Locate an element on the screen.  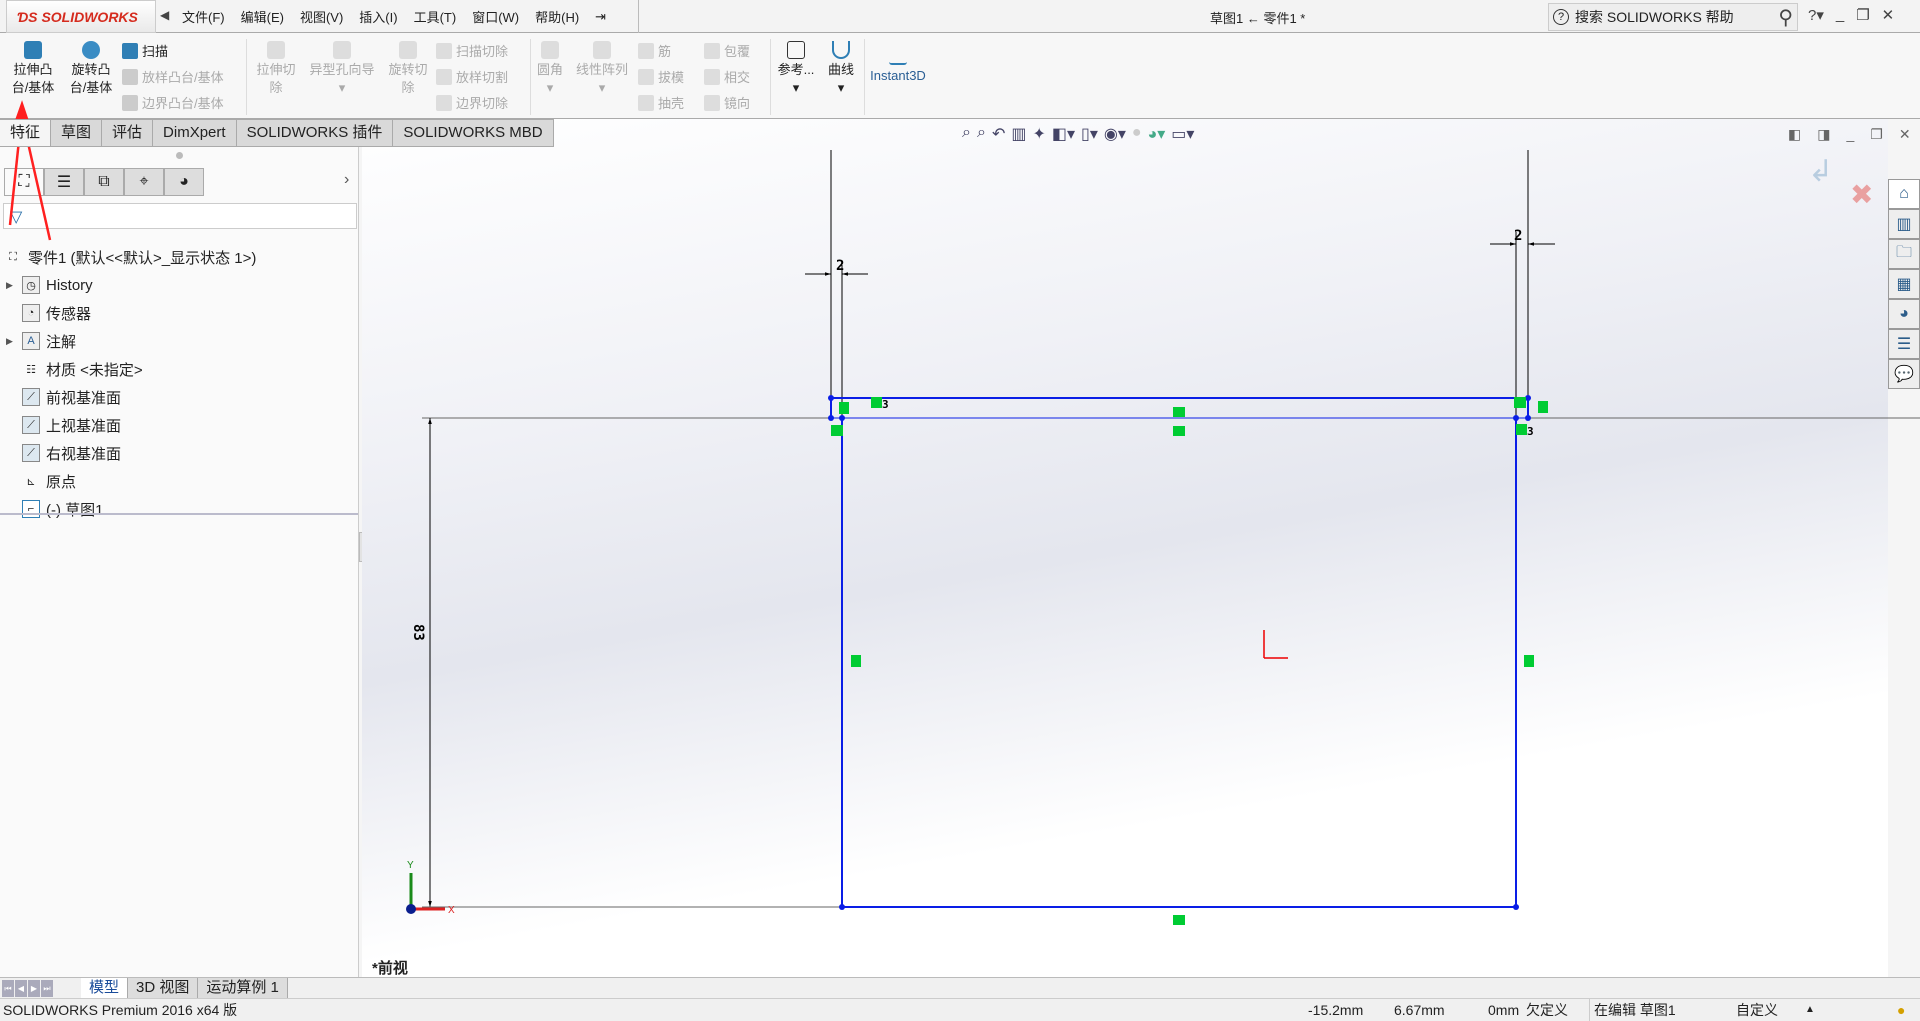
revolve-boss-button: 旋转凸 台/基体 is located at coordinates (91, 69).